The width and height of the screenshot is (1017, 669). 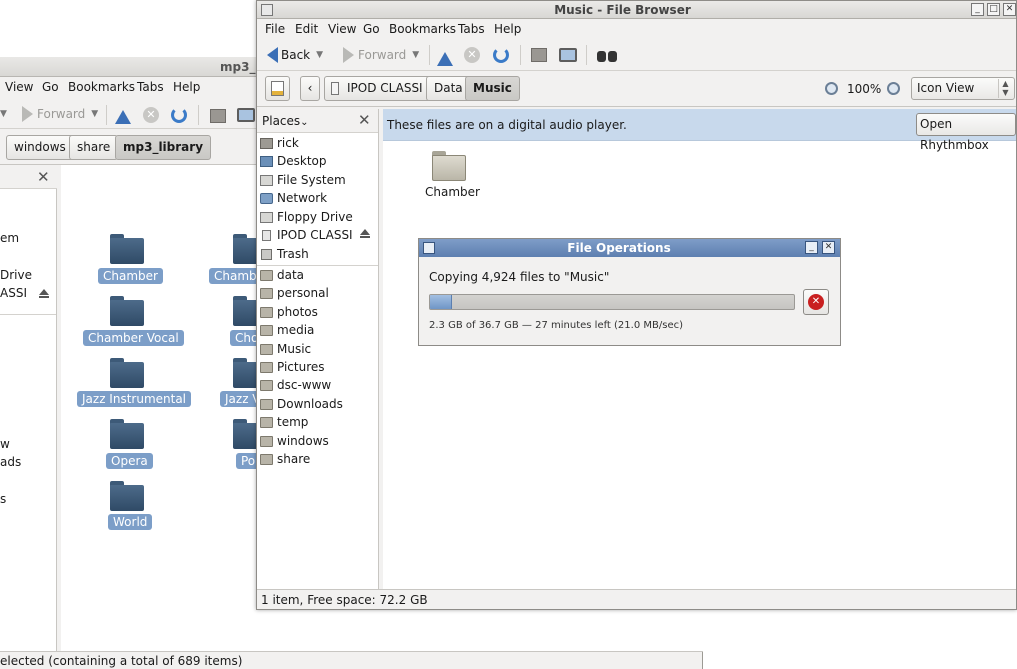 I want to click on menu-edit: Edit, so click(x=306, y=29).